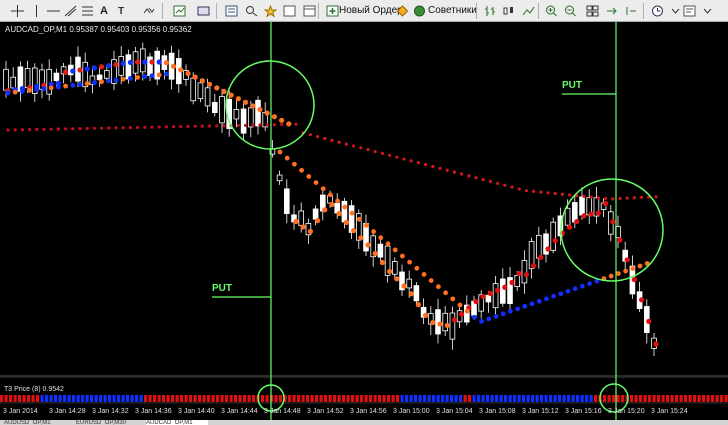 The width and height of the screenshot is (728, 425). What do you see at coordinates (36, 11) in the screenshot?
I see `vertical-line-icon` at bounding box center [36, 11].